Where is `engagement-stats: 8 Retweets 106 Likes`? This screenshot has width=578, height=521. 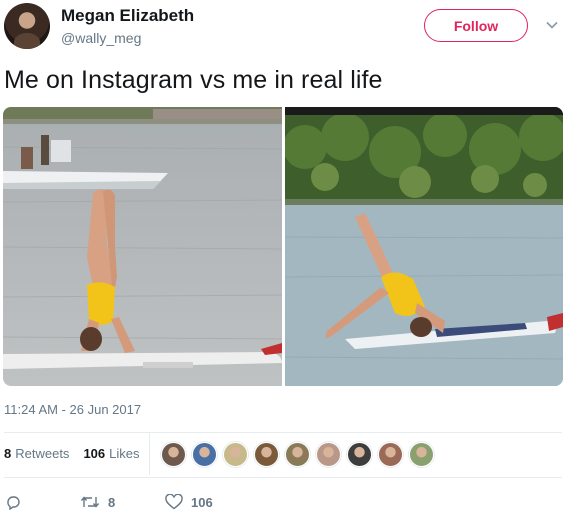
engagement-stats: 8 Retweets 106 Likes is located at coordinates (72, 453).